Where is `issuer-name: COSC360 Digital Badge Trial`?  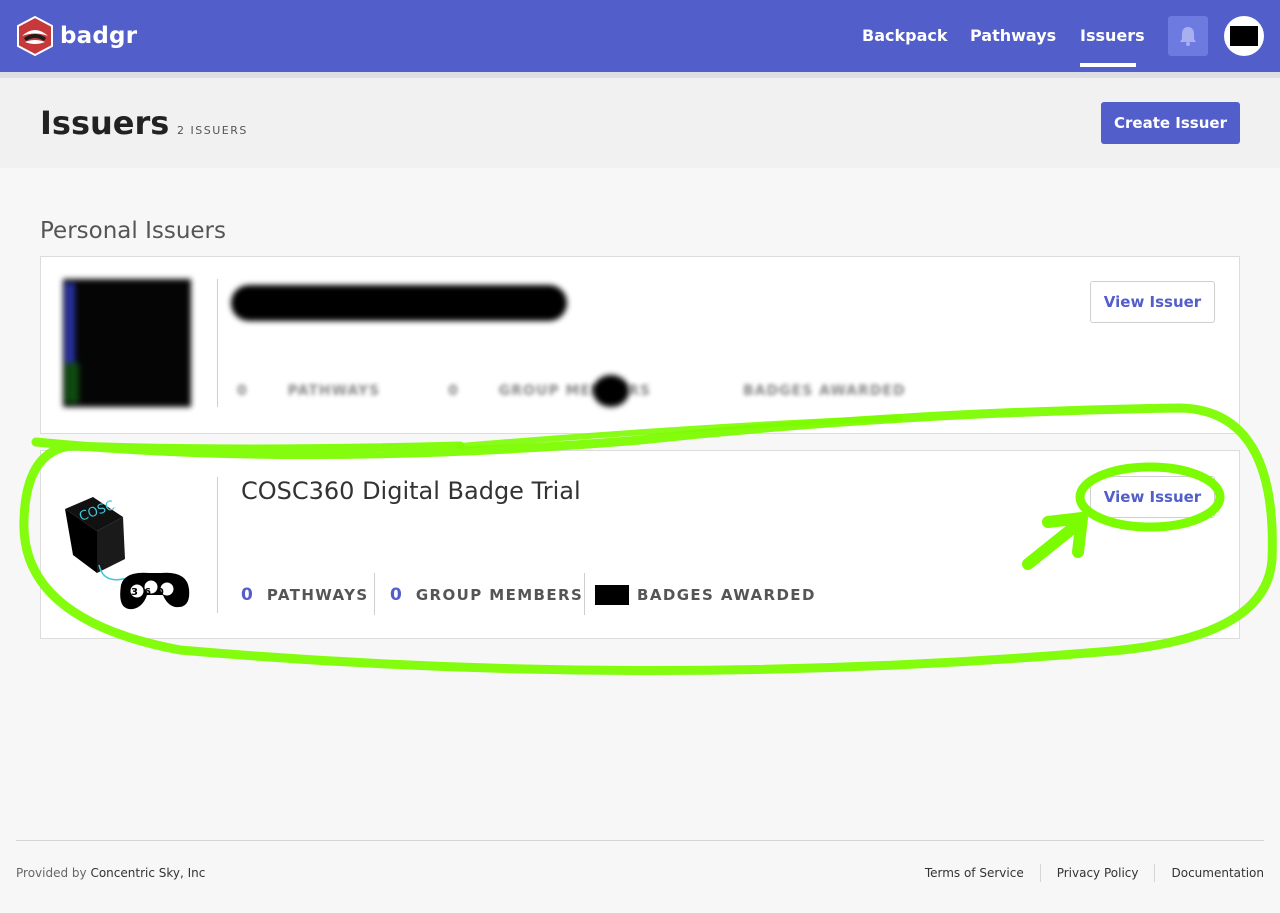 issuer-name: COSC360 Digital Badge Trial is located at coordinates (411, 491).